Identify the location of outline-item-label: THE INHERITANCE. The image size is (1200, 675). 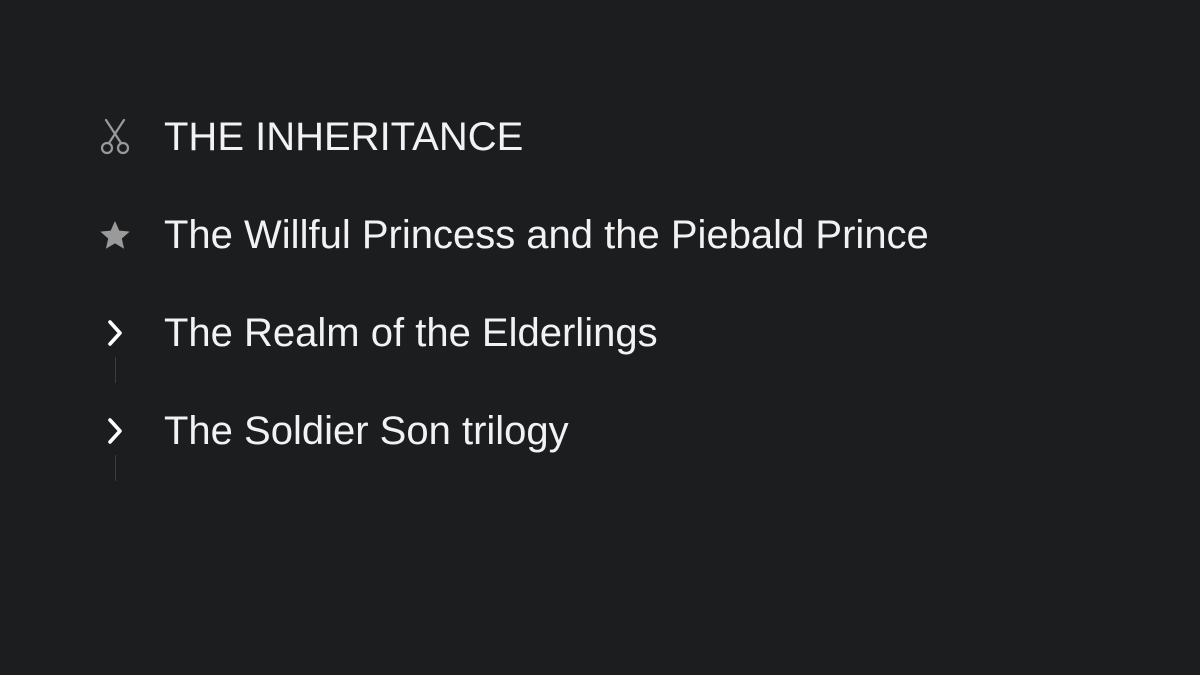
(344, 137).